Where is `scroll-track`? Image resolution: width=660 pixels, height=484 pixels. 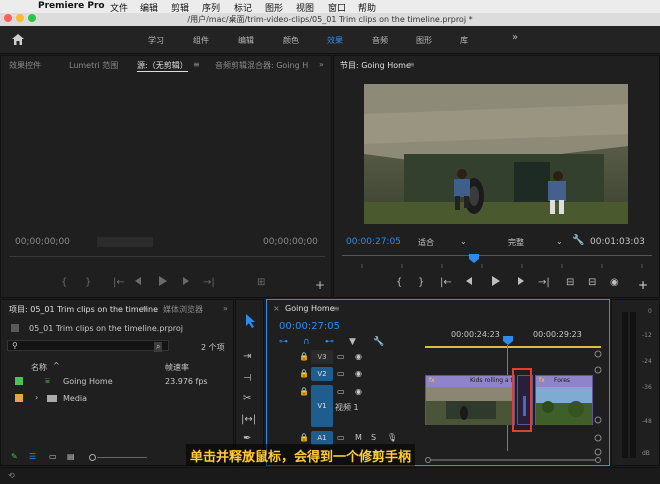 scroll-track is located at coordinates (513, 460).